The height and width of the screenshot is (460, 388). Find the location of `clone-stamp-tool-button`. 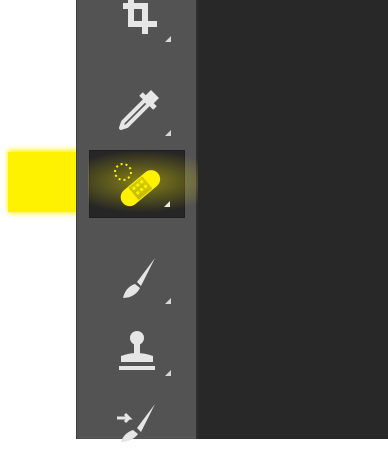

clone-stamp-tool-button is located at coordinates (137, 352).